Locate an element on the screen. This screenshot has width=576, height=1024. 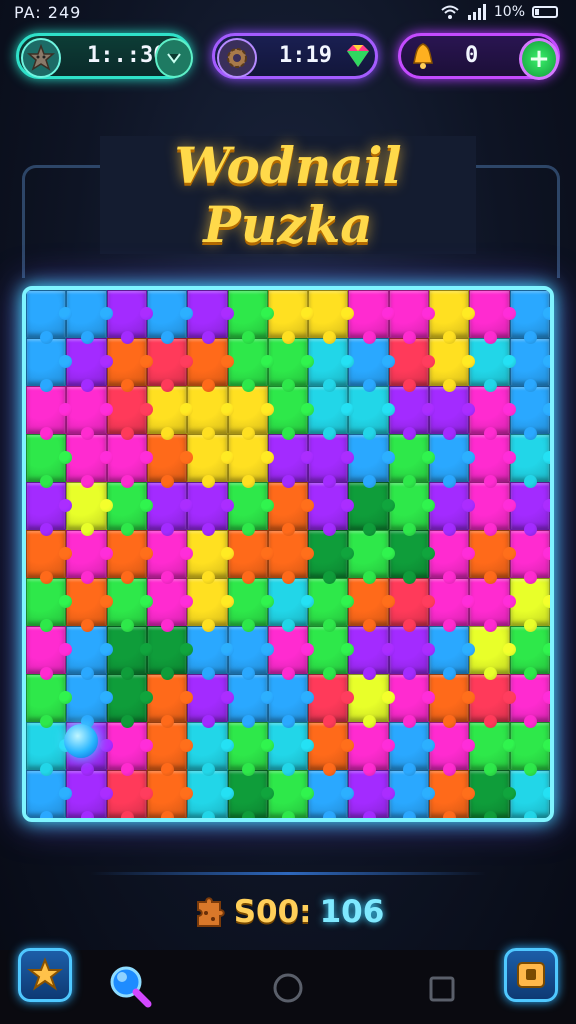
home-button is located at coordinates (288, 990).